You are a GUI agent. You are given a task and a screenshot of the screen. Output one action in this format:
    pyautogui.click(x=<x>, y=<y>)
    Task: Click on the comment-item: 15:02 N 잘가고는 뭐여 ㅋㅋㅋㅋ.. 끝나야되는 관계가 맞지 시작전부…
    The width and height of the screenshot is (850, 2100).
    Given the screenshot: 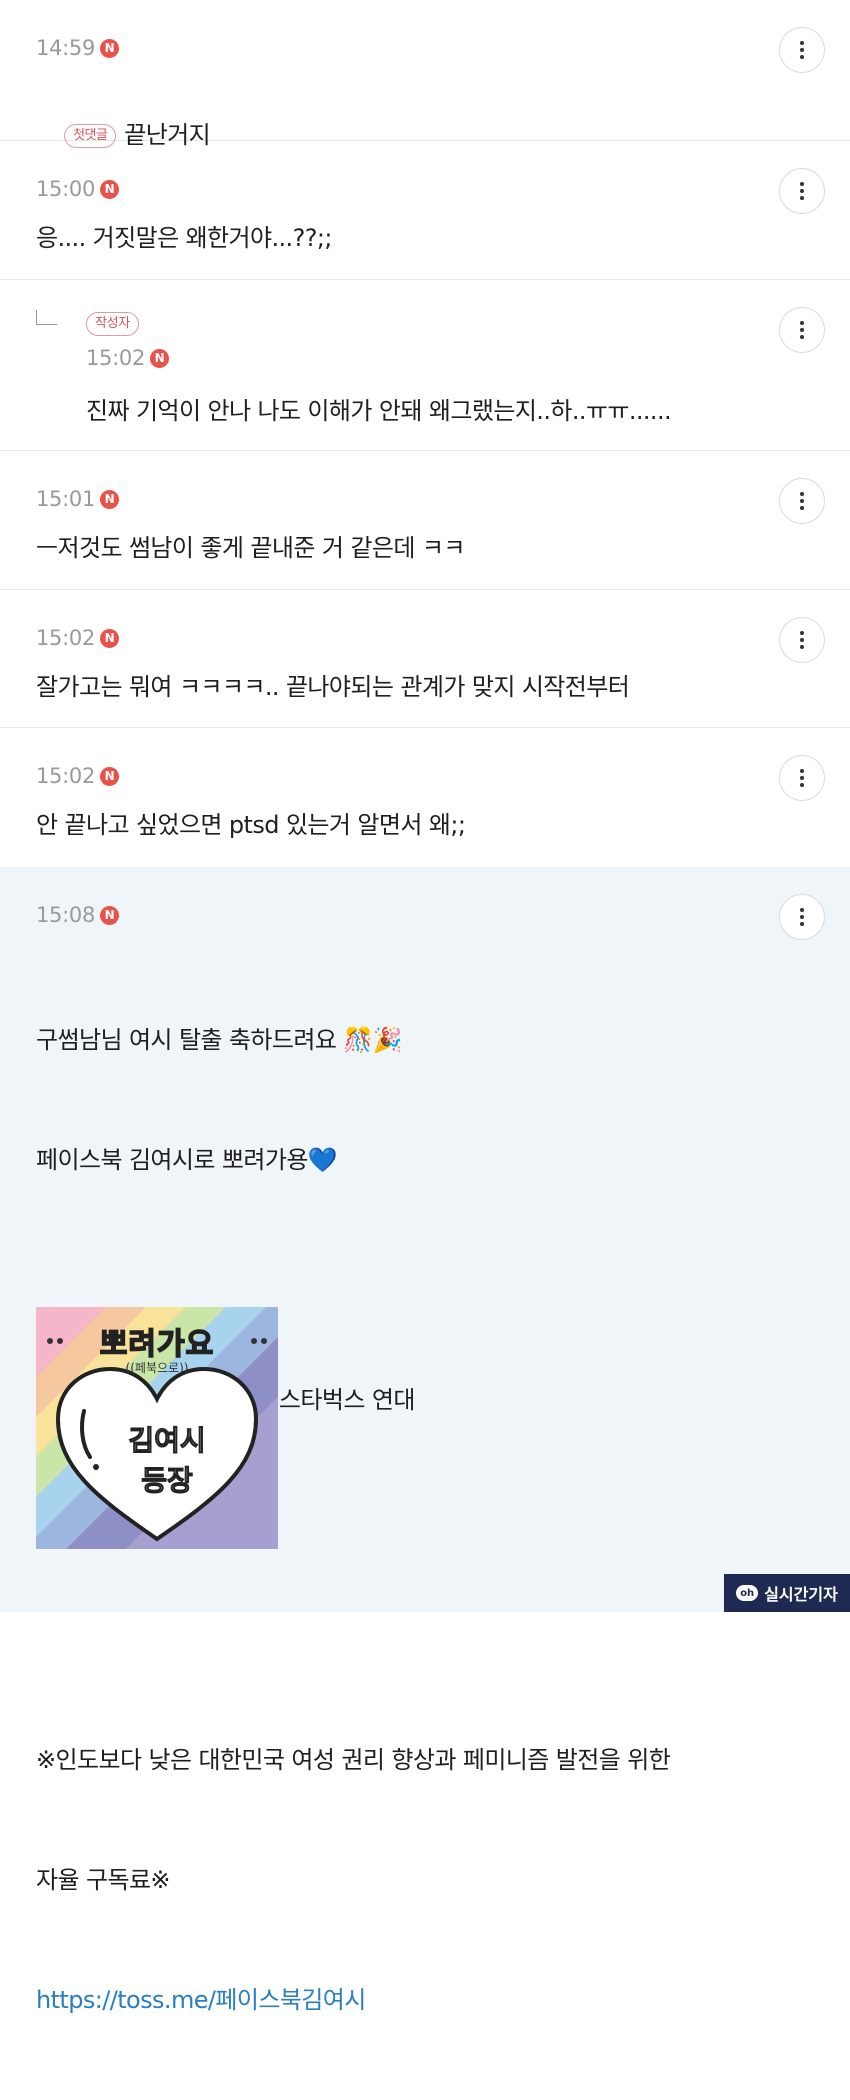 What is the action you would take?
    pyautogui.click(x=425, y=659)
    